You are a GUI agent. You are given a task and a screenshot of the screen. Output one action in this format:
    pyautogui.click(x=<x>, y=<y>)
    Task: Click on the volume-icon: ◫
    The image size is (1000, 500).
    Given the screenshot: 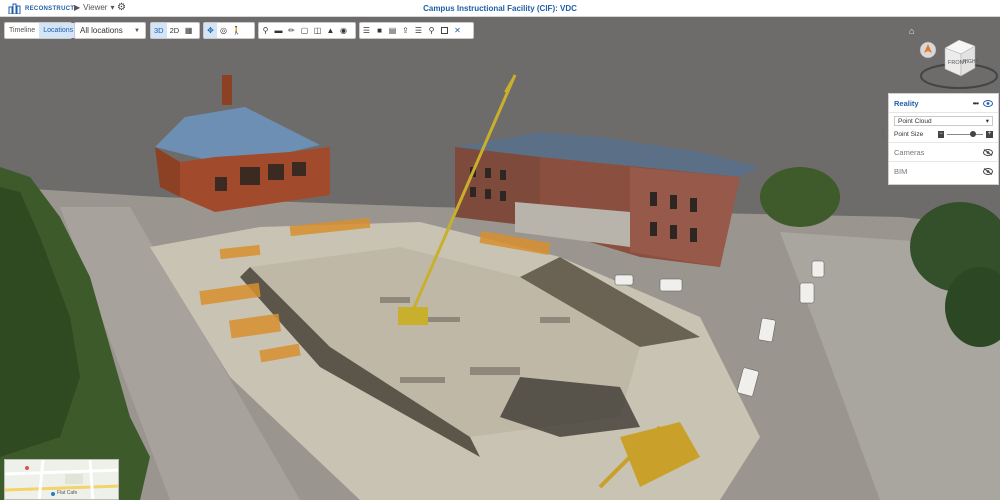 What is the action you would take?
    pyautogui.click(x=317, y=30)
    